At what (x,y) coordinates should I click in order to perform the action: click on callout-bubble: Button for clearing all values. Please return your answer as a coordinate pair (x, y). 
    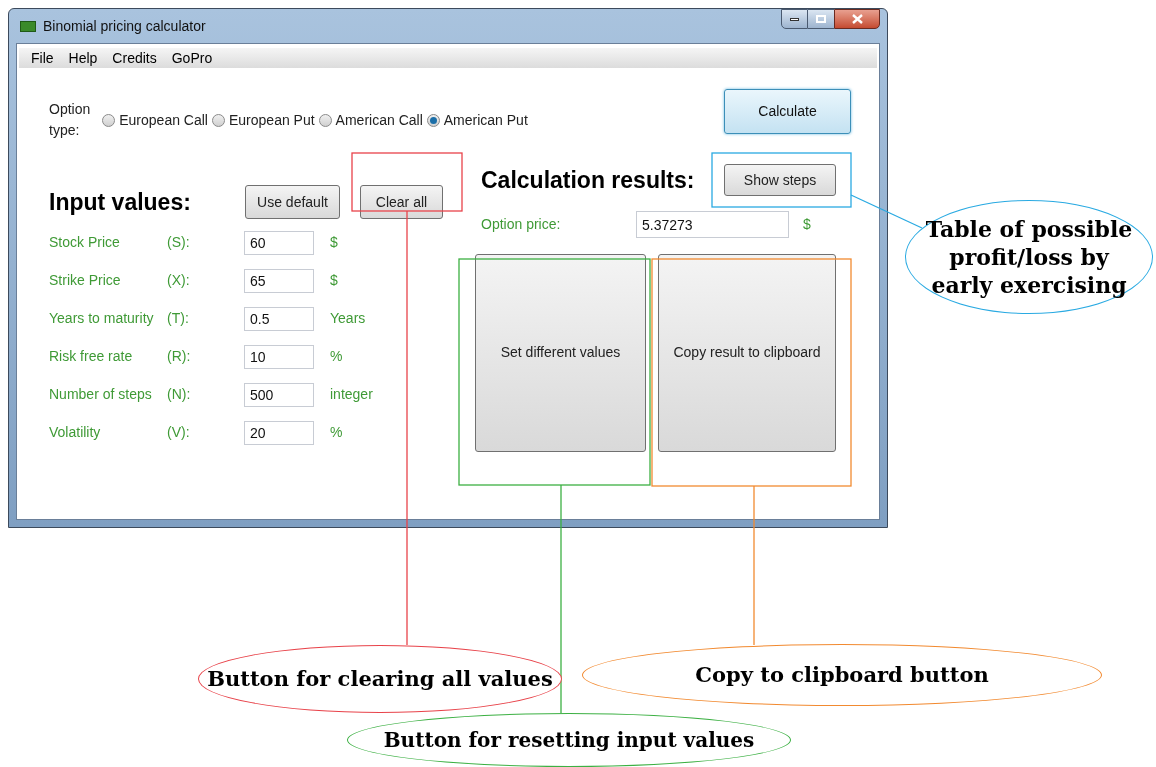
    Looking at the image, I should click on (380, 679).